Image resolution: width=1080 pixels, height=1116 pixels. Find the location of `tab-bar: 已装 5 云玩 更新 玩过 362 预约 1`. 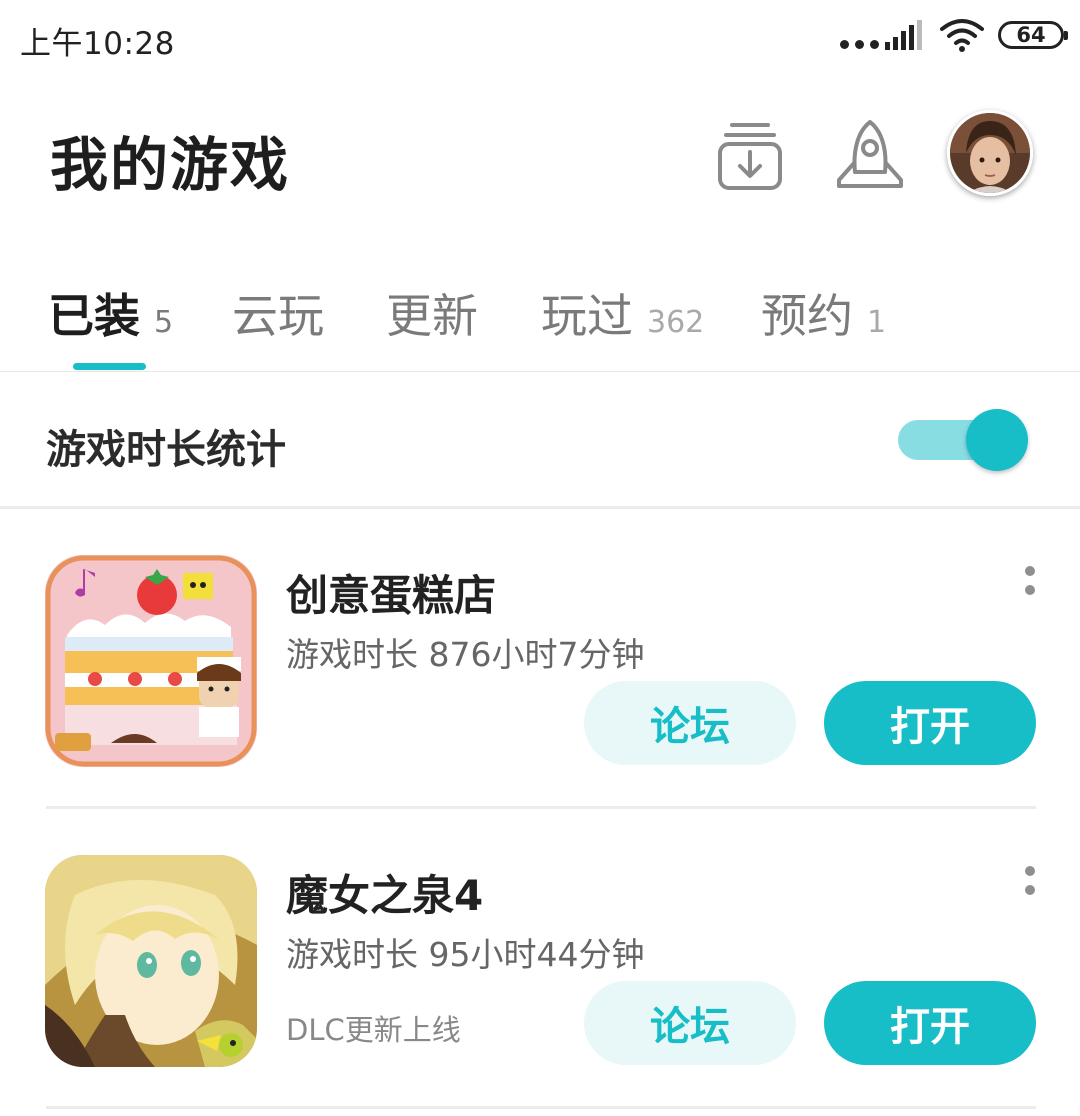

tab-bar: 已装 5 云玩 更新 玩过 362 预约 1 is located at coordinates (540, 321).